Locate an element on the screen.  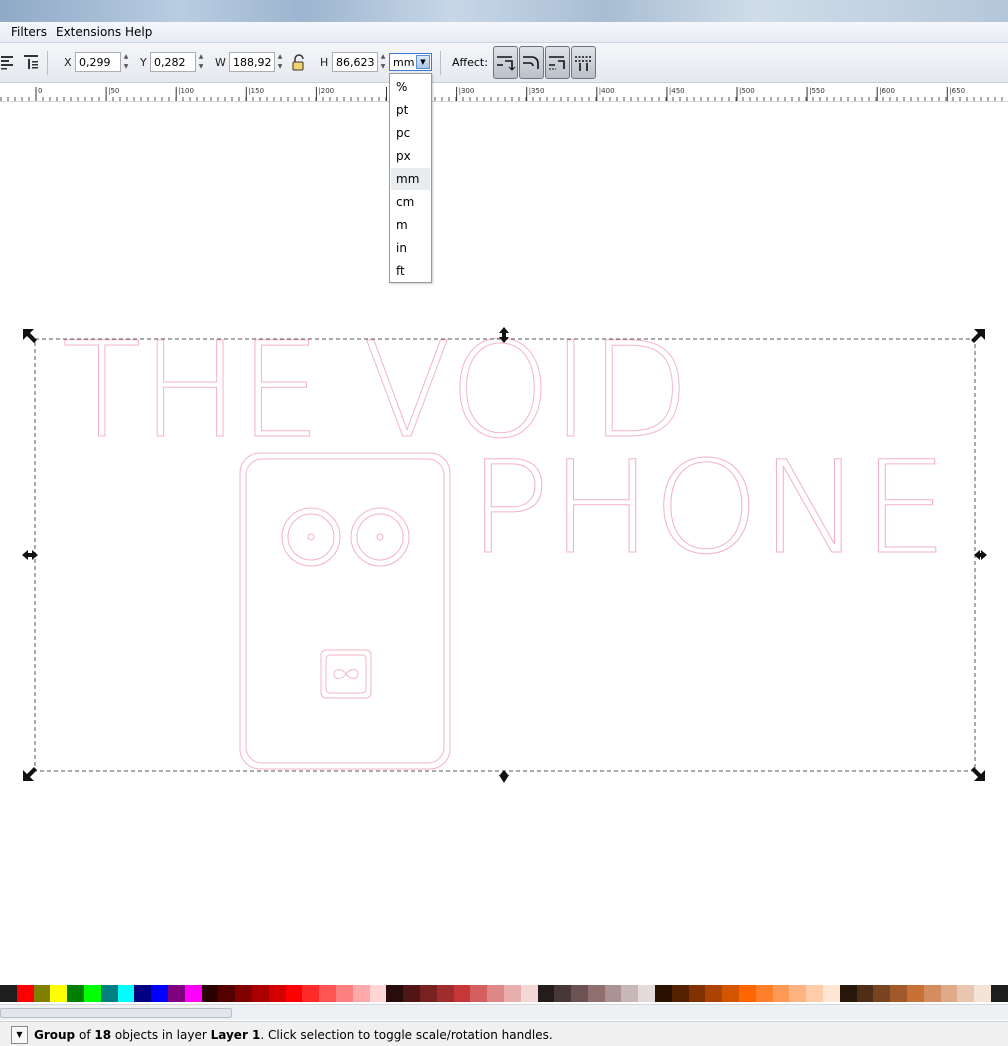
x-spinner: ▲ ▼ is located at coordinates (126, 62).